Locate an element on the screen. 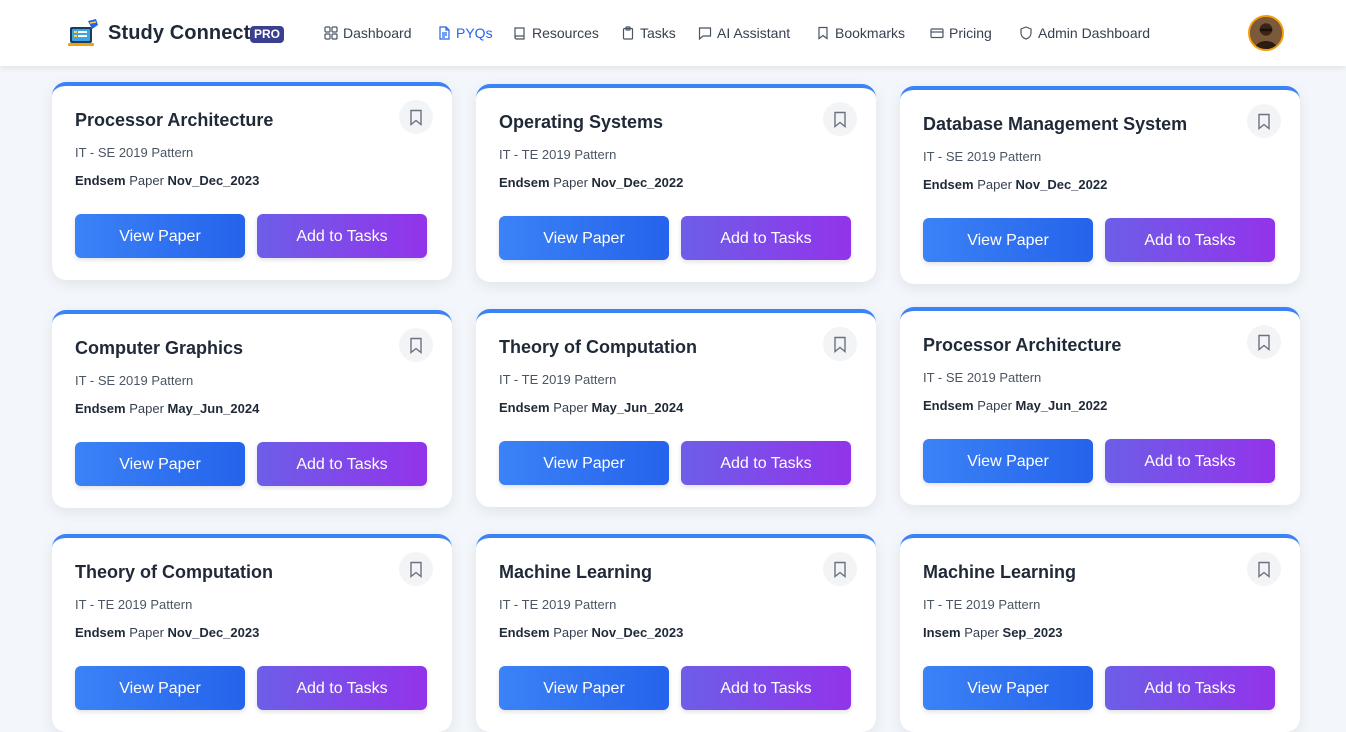 The height and width of the screenshot is (732, 1346). nav-label: PYQs is located at coordinates (474, 33).